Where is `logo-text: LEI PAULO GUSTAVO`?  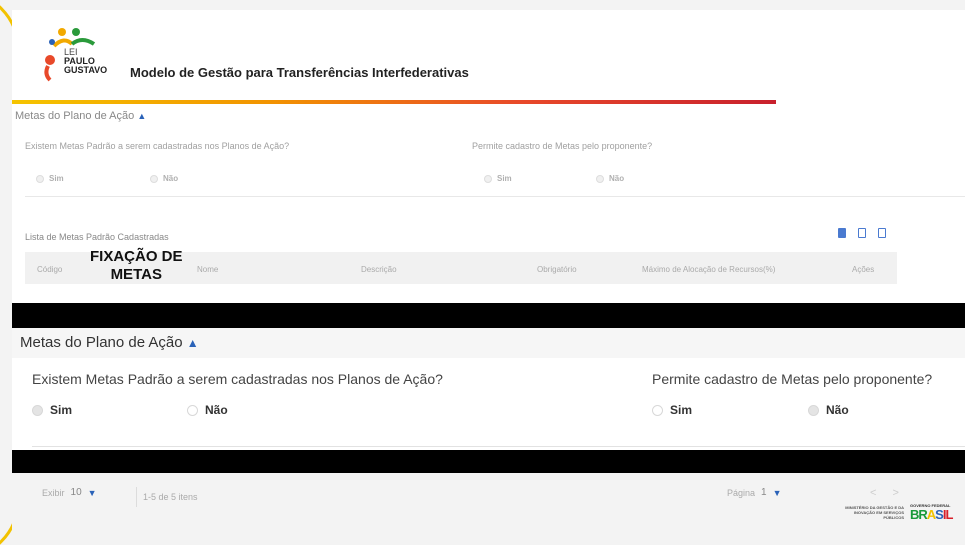 logo-text: LEI PAULO GUSTAVO is located at coordinates (85, 61).